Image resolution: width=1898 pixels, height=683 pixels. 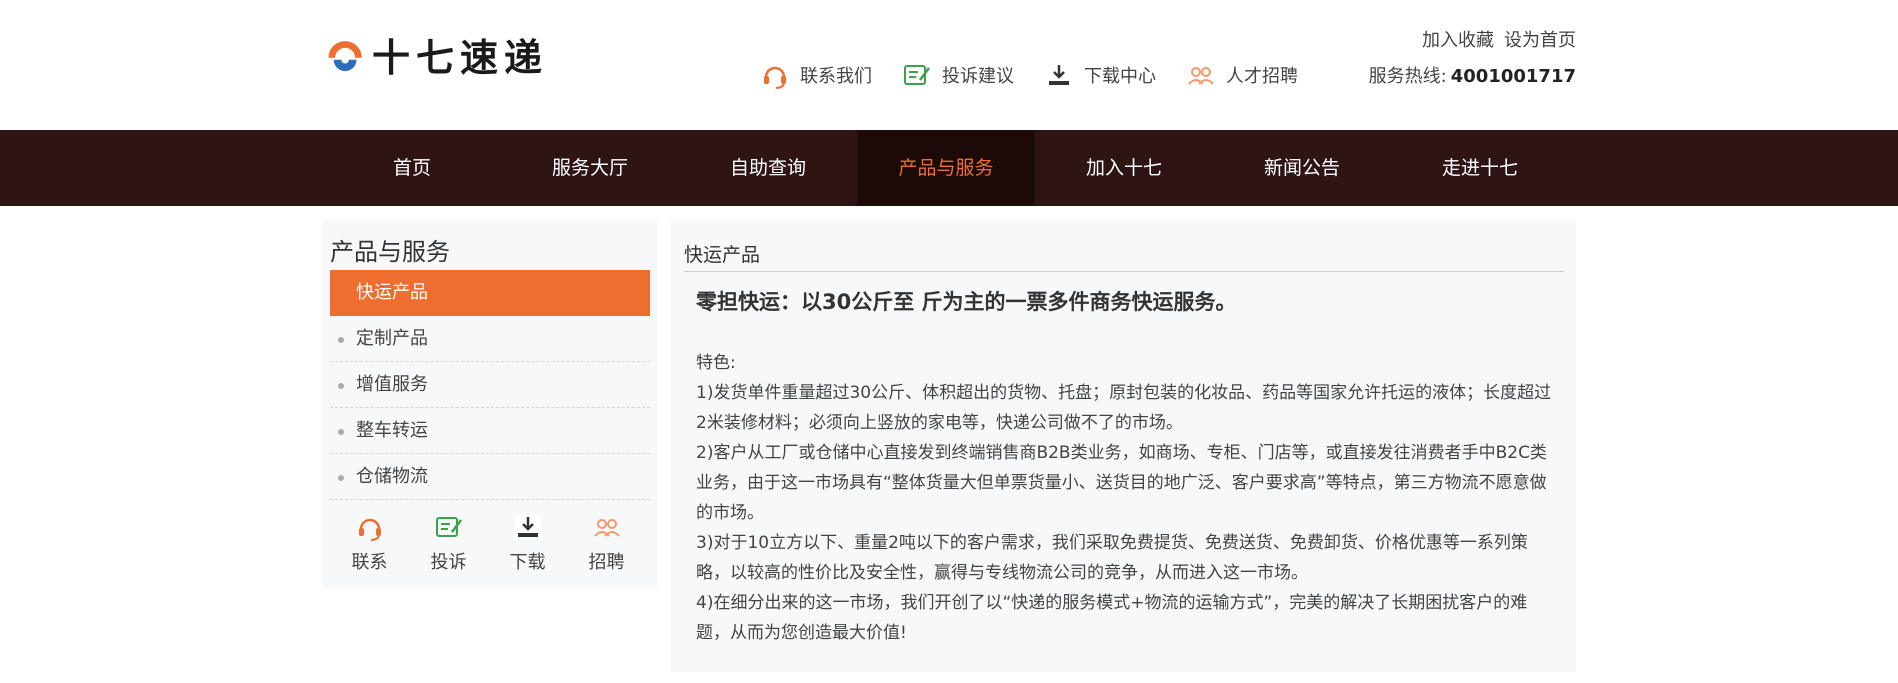 I want to click on sidebar-item-value-added: 增值服务, so click(x=490, y=385).